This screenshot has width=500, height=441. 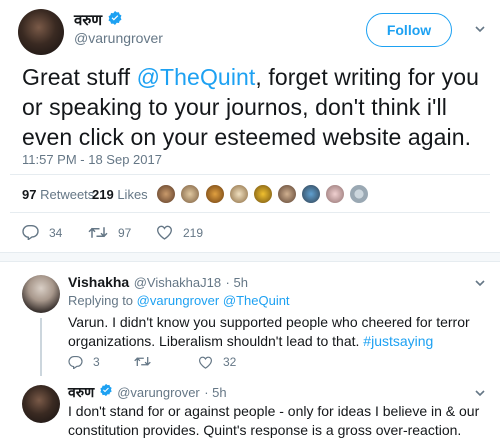 What do you see at coordinates (193, 232) in the screenshot?
I see `like-count: 219` at bounding box center [193, 232].